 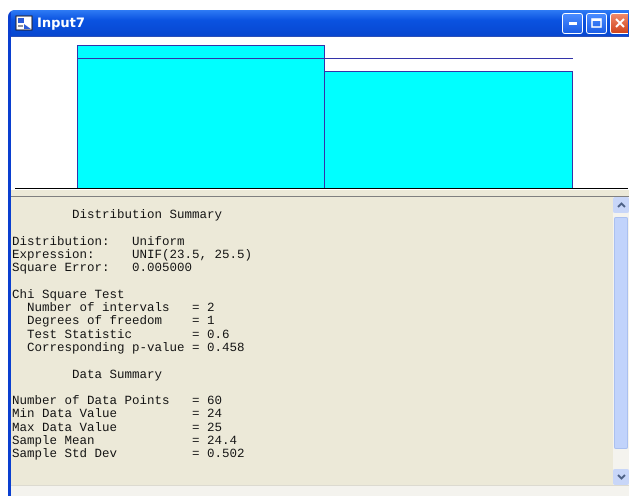 What do you see at coordinates (54, 441) in the screenshot?
I see `field-label: Sample Mean` at bounding box center [54, 441].